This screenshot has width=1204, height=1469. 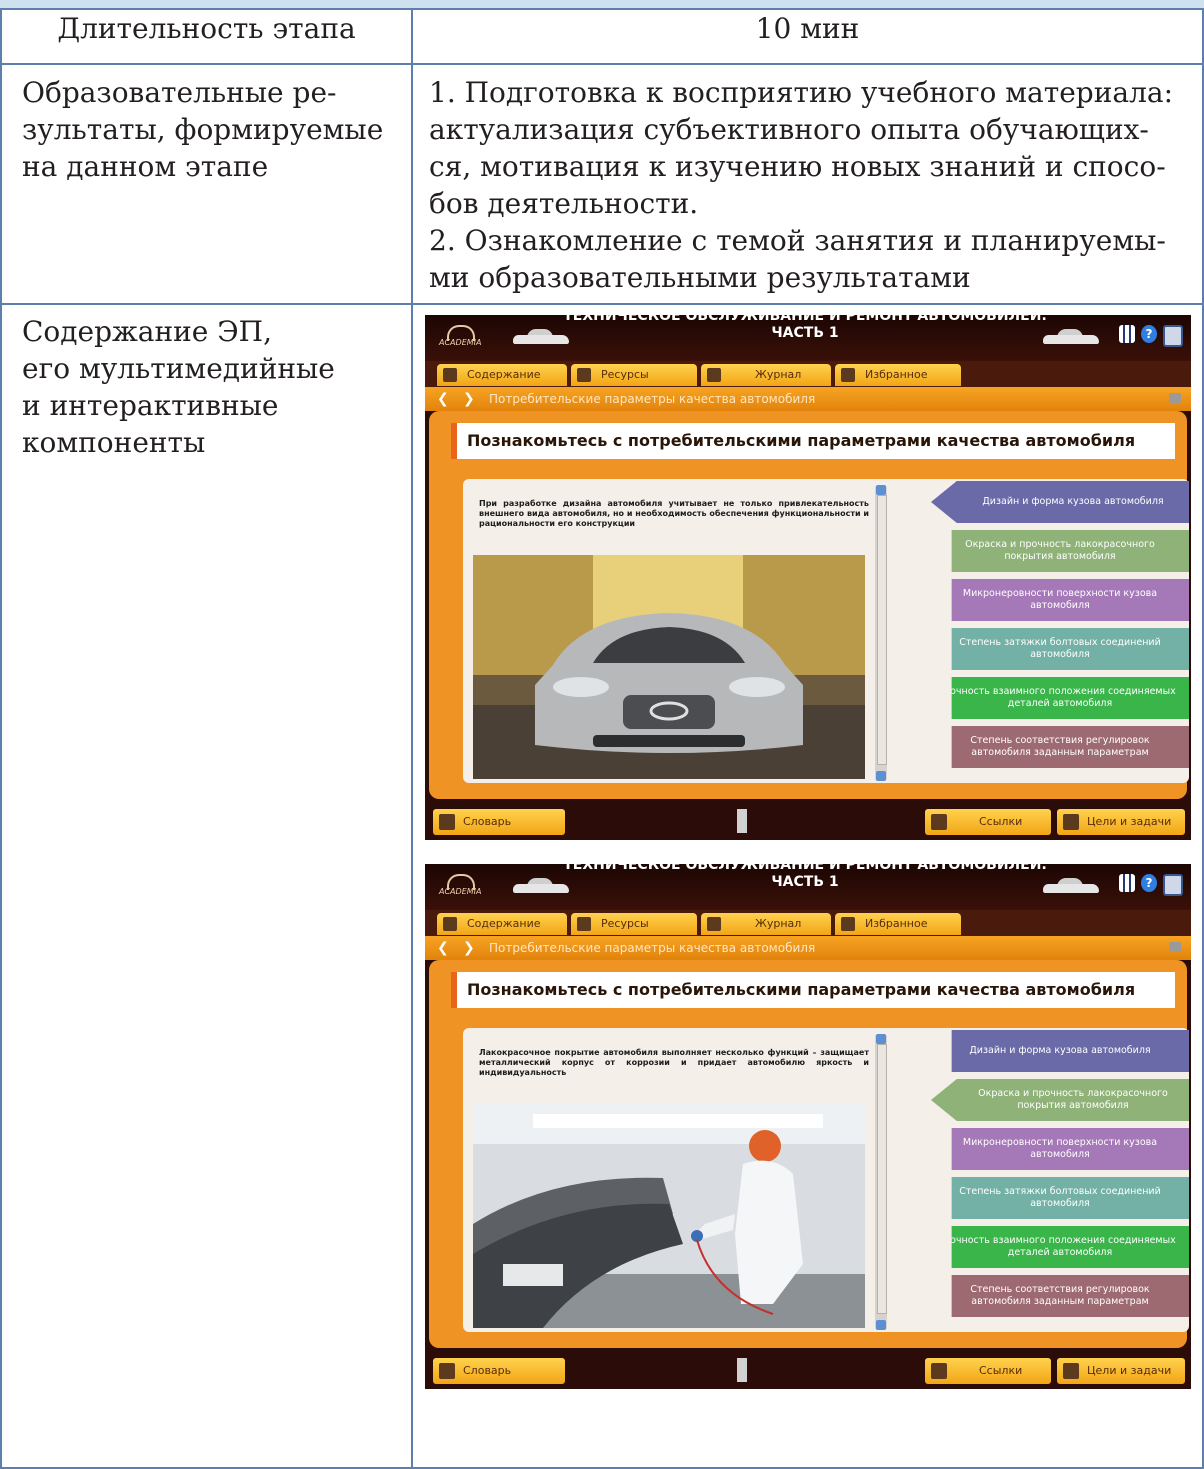 I want to click on text-line: компоненты, so click(x=114, y=442).